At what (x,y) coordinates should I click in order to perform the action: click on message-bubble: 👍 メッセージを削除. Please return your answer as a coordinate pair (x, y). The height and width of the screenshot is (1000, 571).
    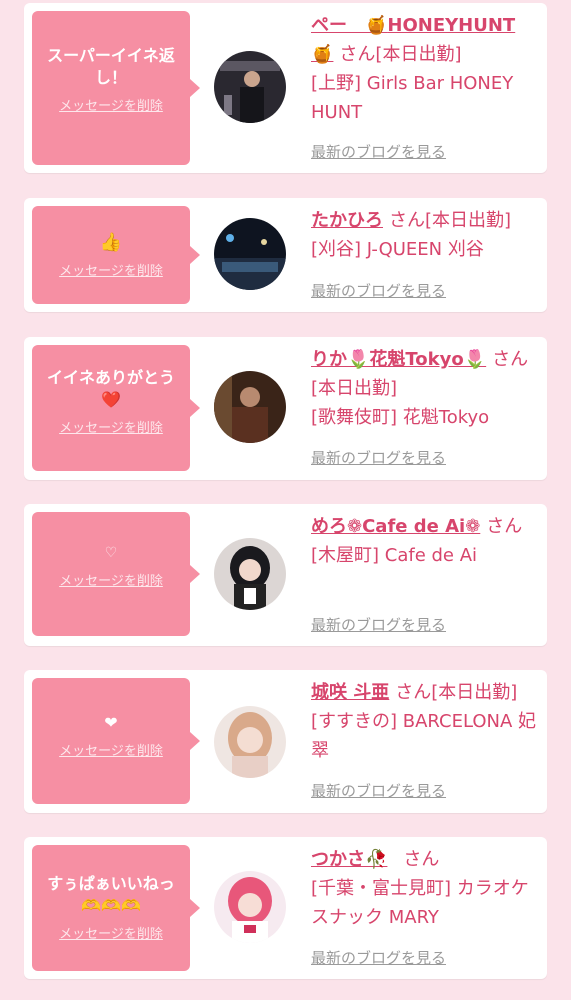
    Looking at the image, I should click on (116, 255).